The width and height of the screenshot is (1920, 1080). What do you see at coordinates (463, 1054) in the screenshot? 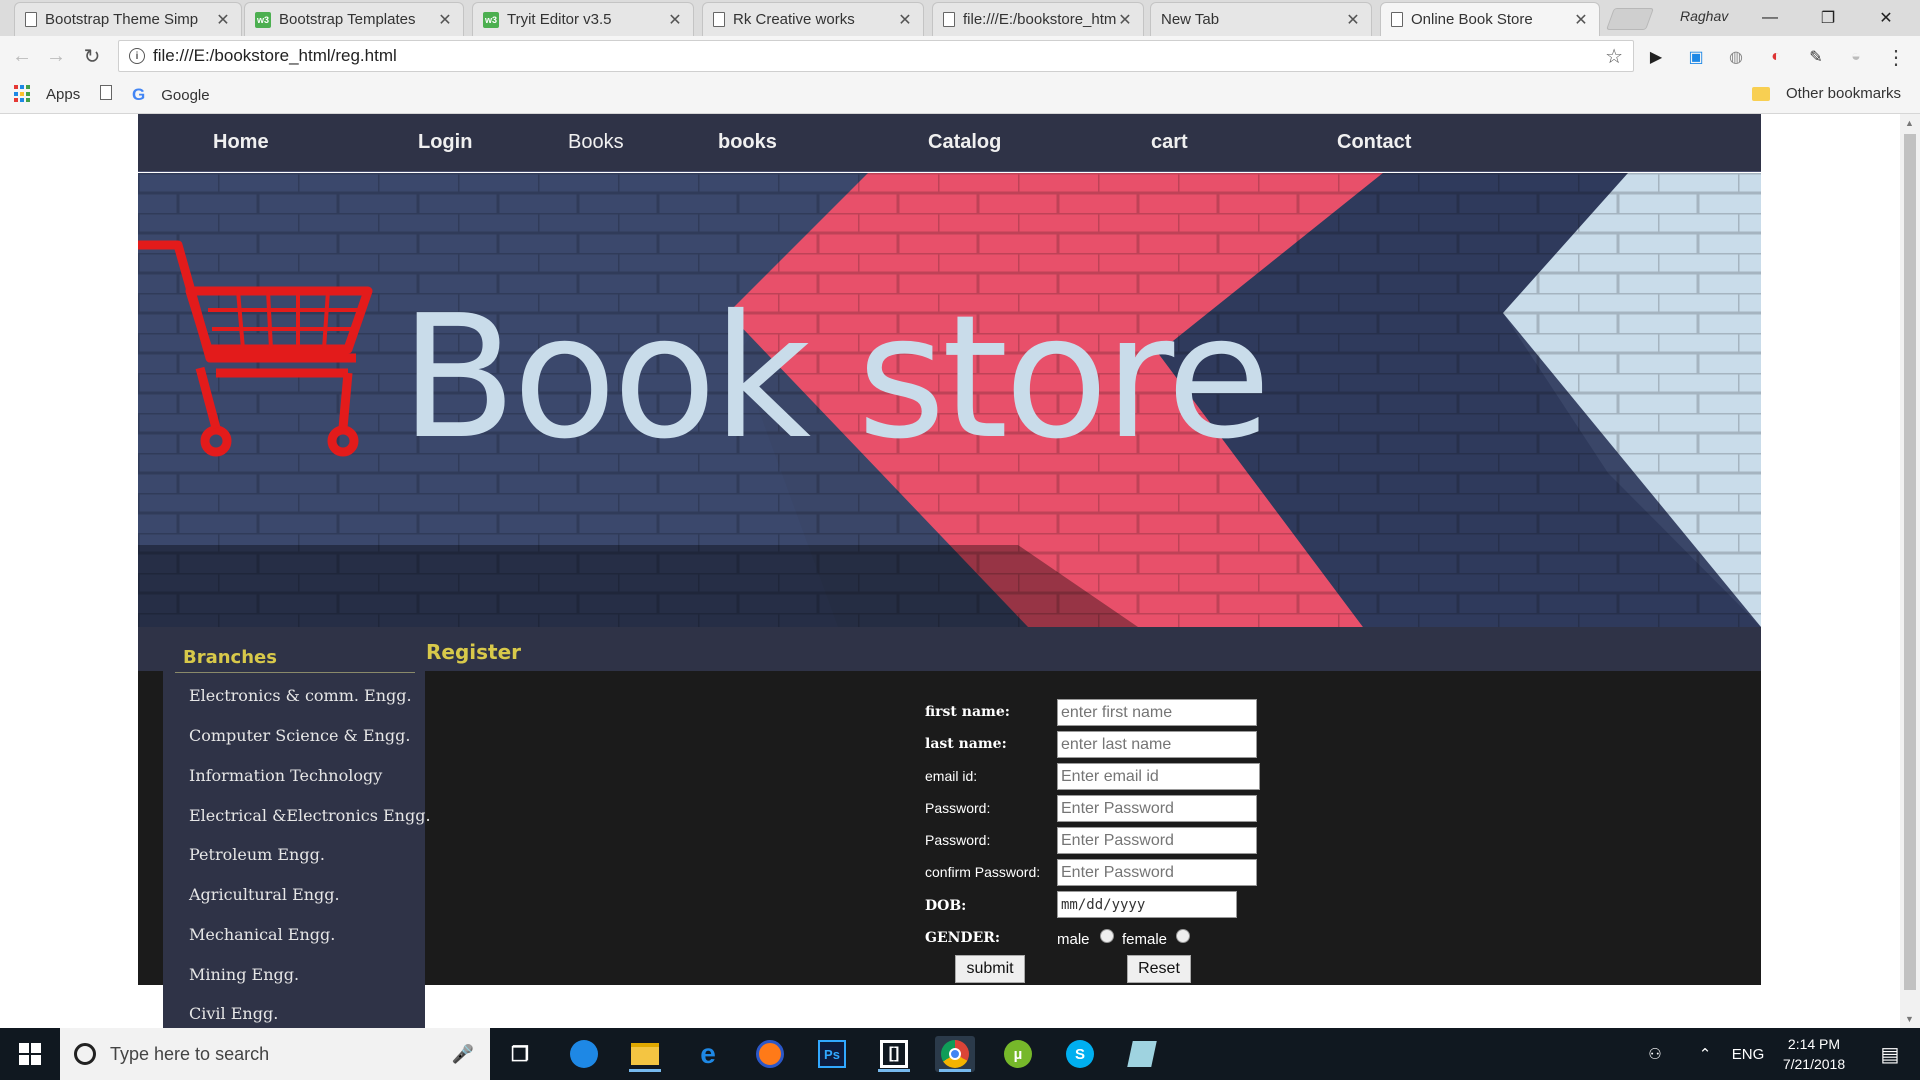
I see `microphone-icon: 🎤` at bounding box center [463, 1054].